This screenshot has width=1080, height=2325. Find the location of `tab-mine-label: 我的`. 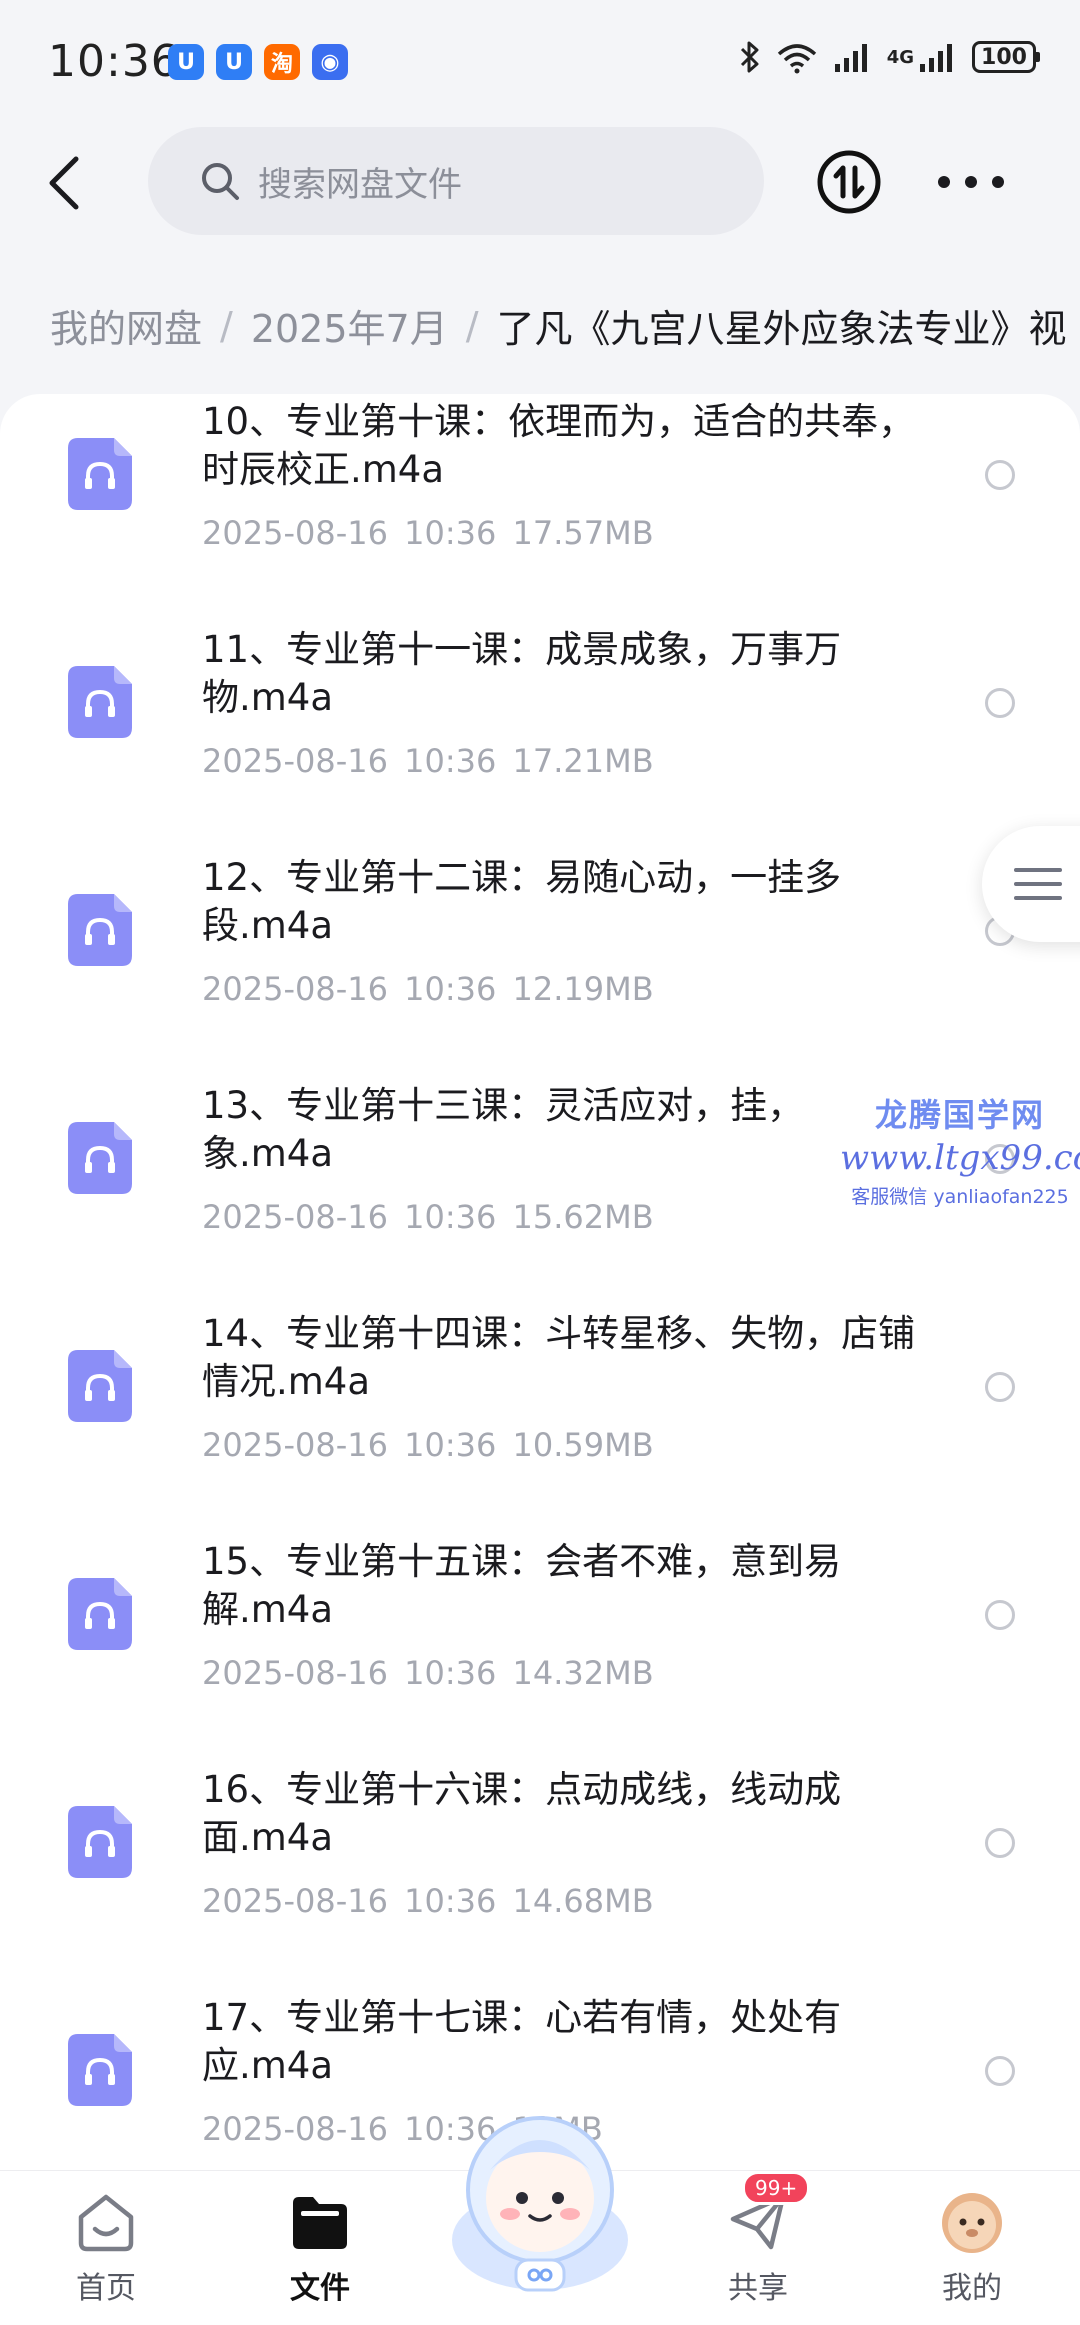

tab-mine-label: 我的 is located at coordinates (972, 2288).